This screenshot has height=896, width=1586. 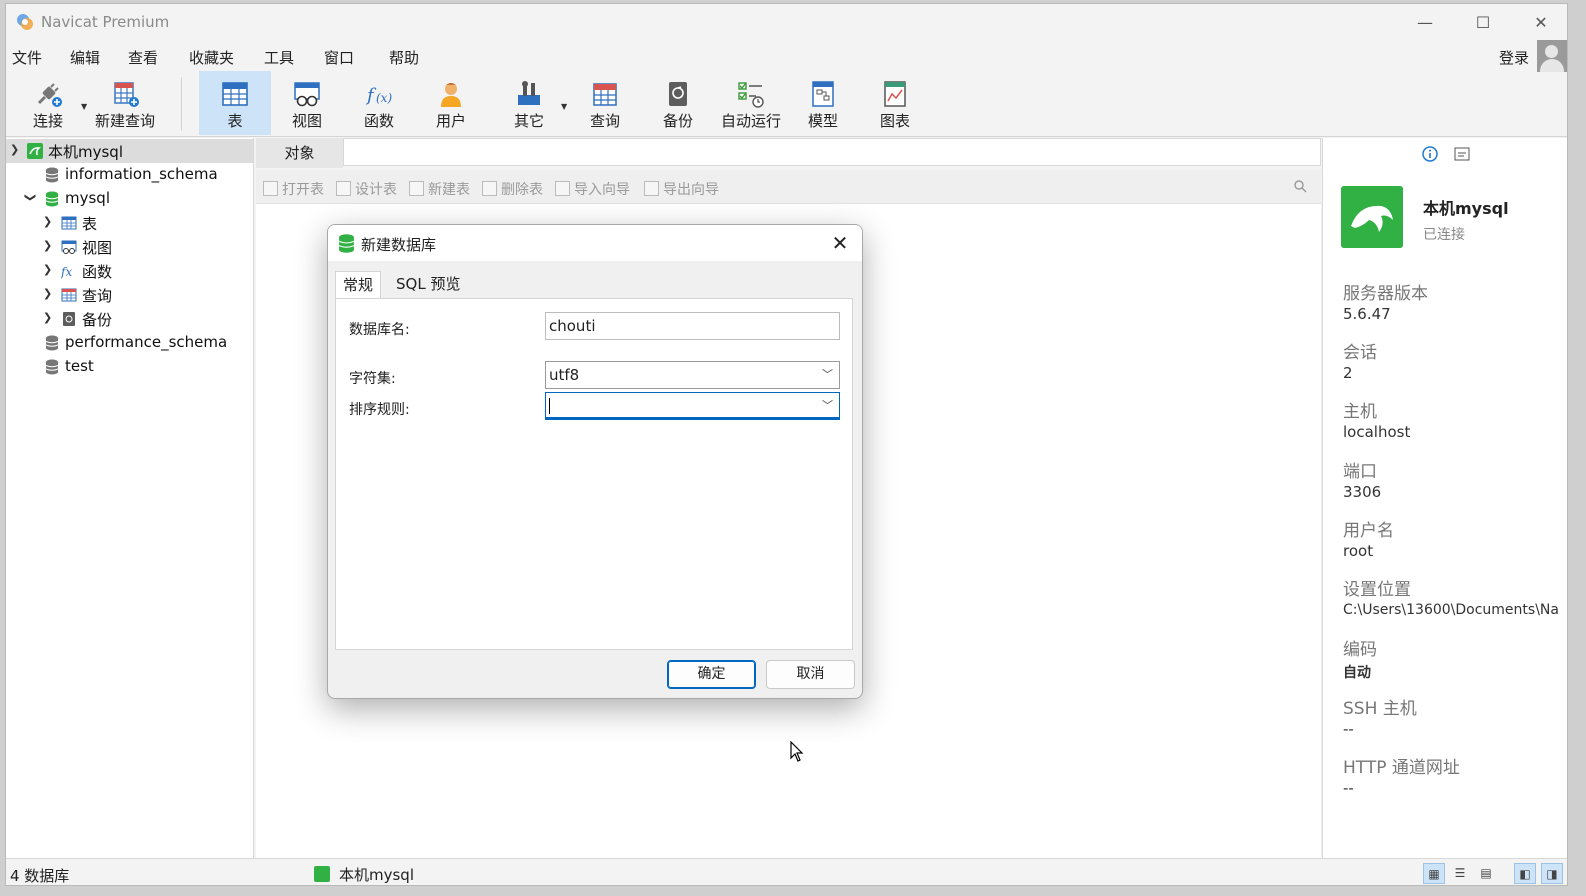 I want to click on tree-item-functions: ❯ fx 函数, so click(x=129, y=271).